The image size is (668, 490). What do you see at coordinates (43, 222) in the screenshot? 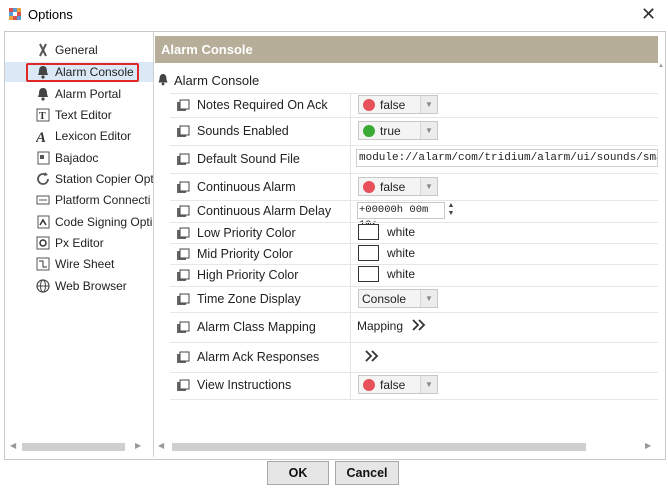
I see `signing-icon` at bounding box center [43, 222].